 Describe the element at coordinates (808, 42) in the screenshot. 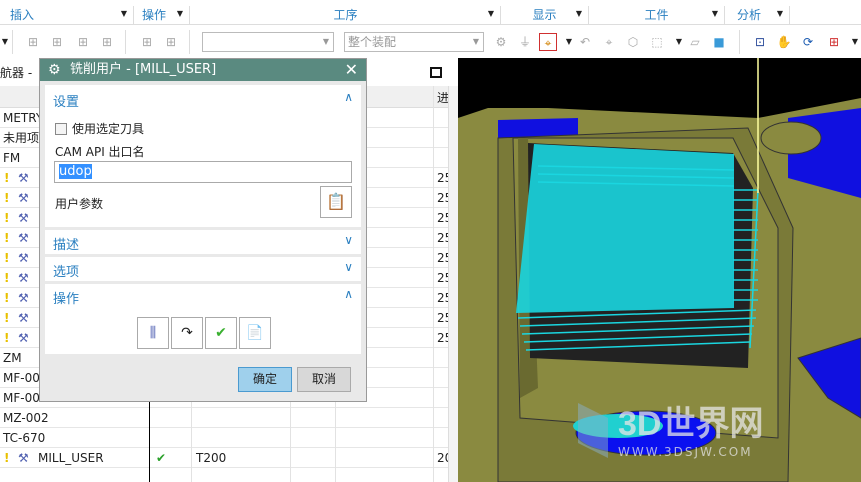

I see `rotate-view-icon: ⟳` at that location.